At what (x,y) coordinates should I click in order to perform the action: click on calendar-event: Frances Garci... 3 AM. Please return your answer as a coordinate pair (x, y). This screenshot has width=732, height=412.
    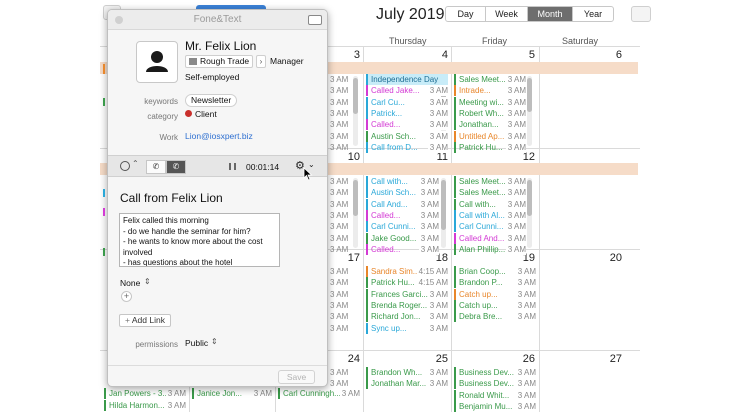
    Looking at the image, I should click on (407, 294).